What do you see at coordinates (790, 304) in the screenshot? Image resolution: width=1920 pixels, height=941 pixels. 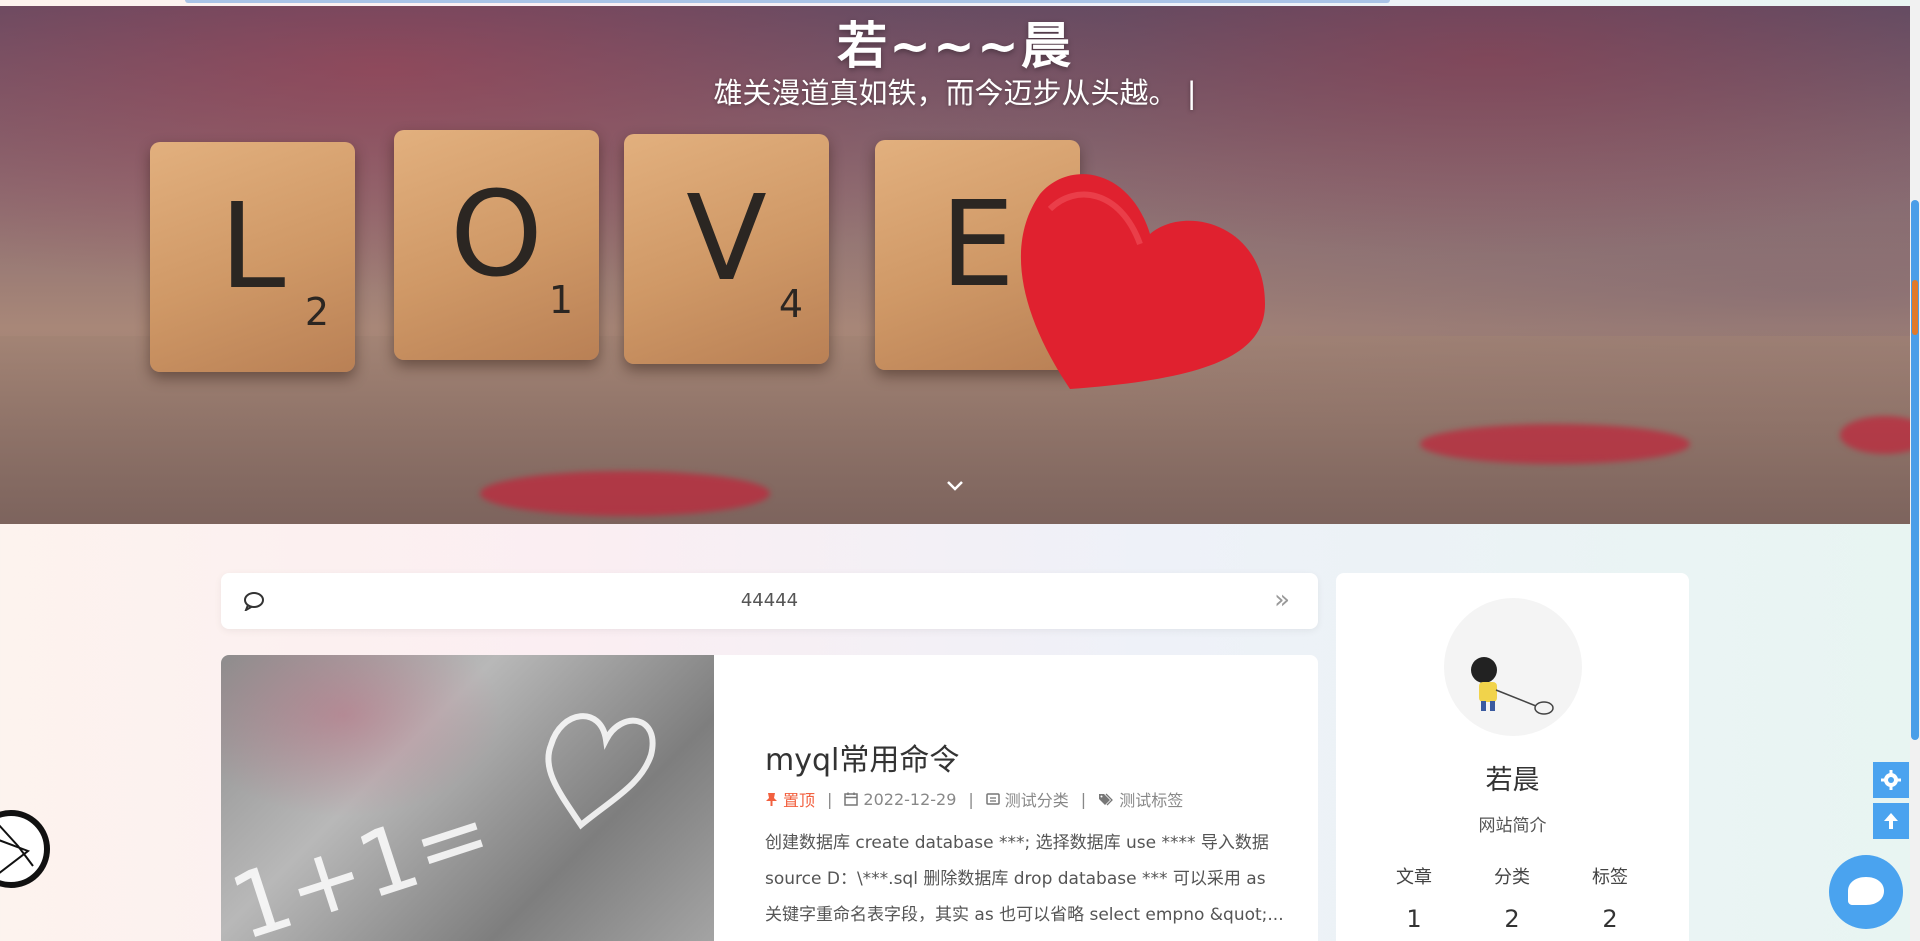 I see `tile-number: 4` at bounding box center [790, 304].